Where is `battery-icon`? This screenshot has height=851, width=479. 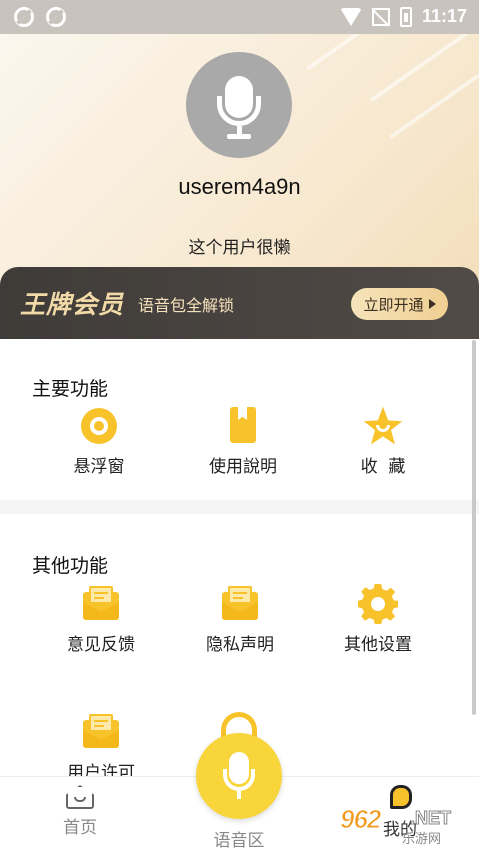 battery-icon is located at coordinates (405, 16).